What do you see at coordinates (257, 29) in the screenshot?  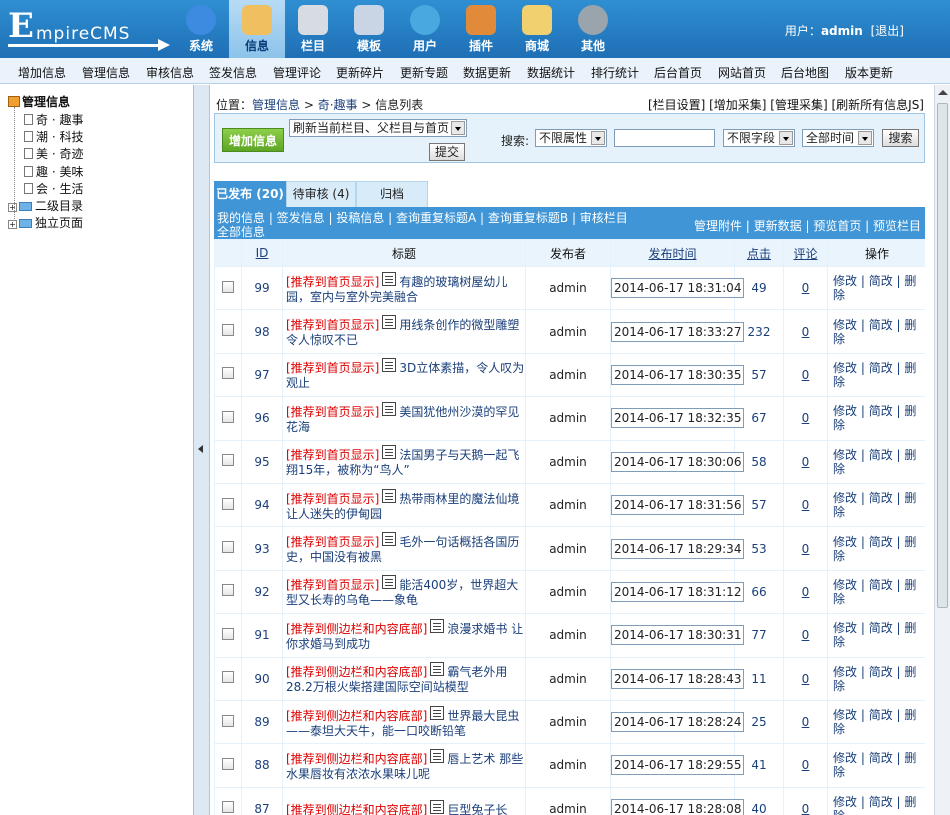 I see `nav-document-edit: 信息` at bounding box center [257, 29].